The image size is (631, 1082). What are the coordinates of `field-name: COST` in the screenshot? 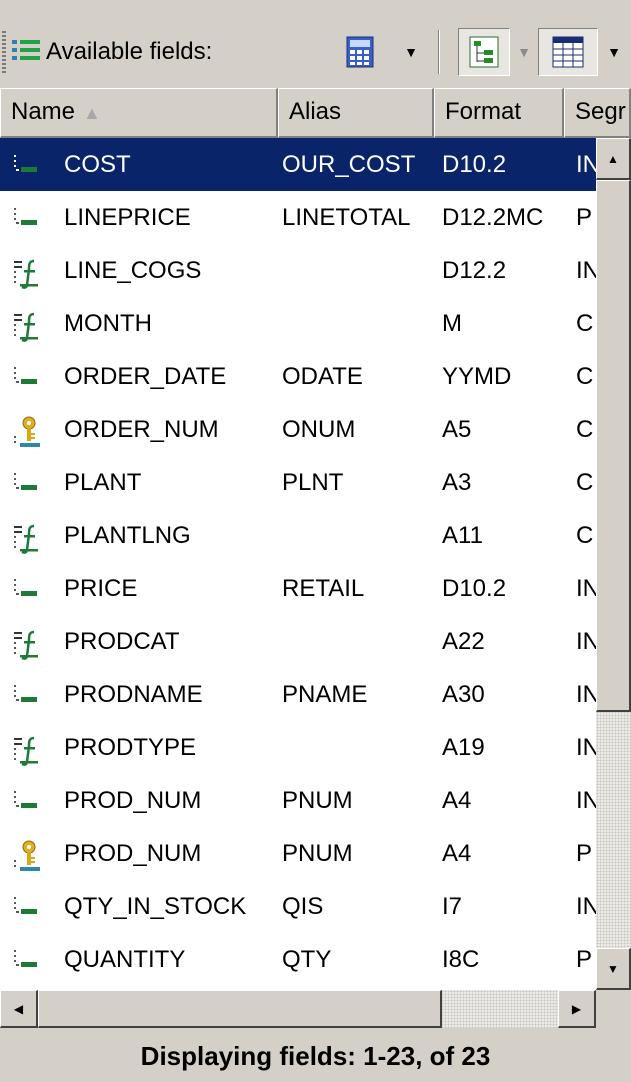 It's located at (97, 164).